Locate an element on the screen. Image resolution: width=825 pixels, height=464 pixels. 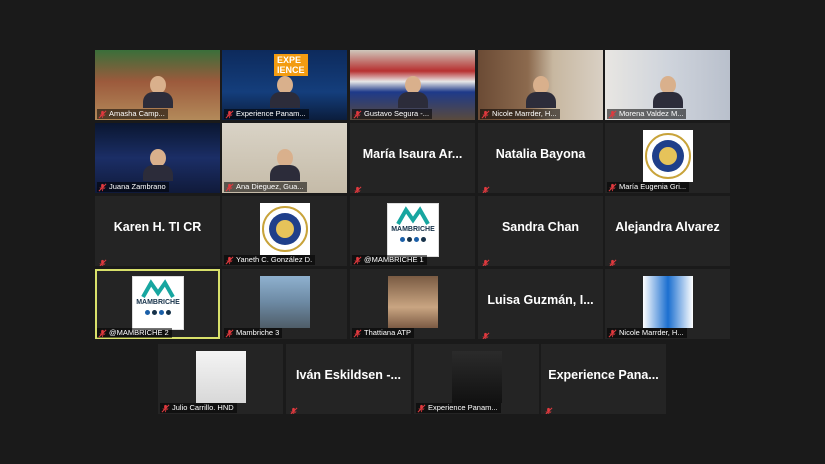
organization-seal is located at coordinates (285, 229).